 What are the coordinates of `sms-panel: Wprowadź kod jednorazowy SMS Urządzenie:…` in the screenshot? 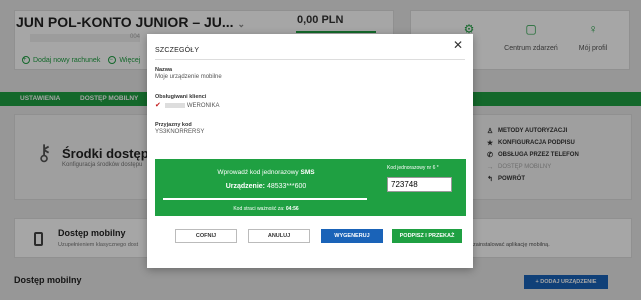 It's located at (310, 187).